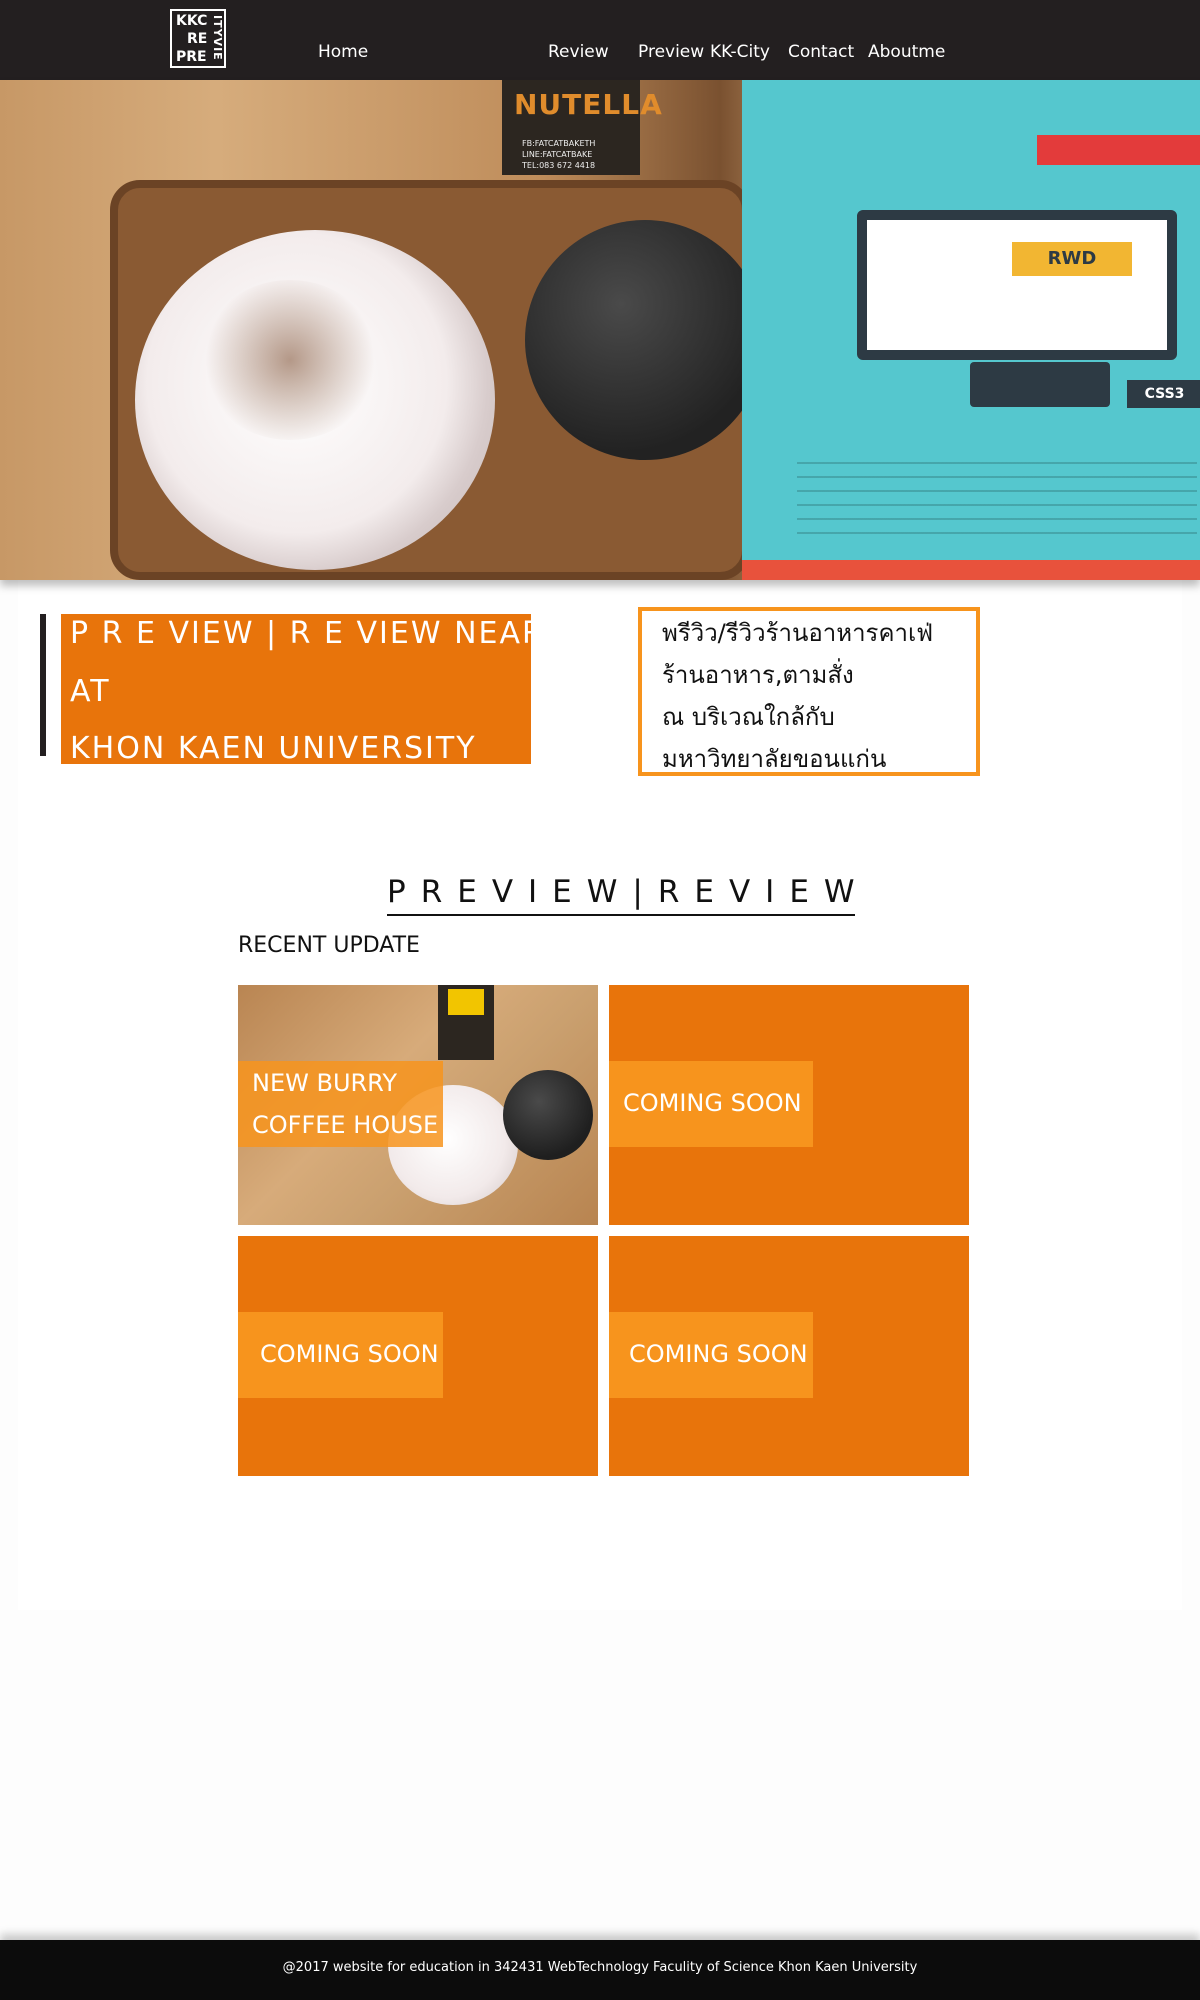 The width and height of the screenshot is (1200, 2000). Describe the element at coordinates (466, 1022) in the screenshot. I see `card-product-label` at that location.